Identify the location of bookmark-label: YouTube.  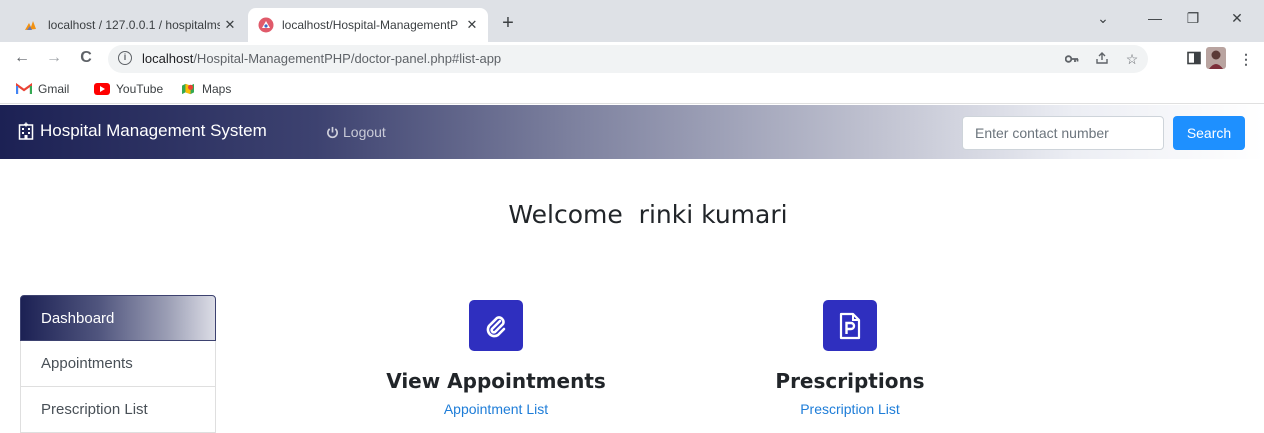
(140, 89).